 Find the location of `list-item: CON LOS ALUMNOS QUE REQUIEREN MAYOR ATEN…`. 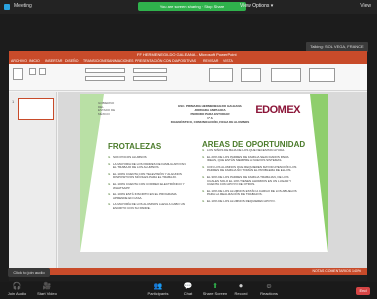

list-item: CON LOS ALUMNOS QUE REQUIEREN MAYOR ATEN… is located at coordinates (250, 169).